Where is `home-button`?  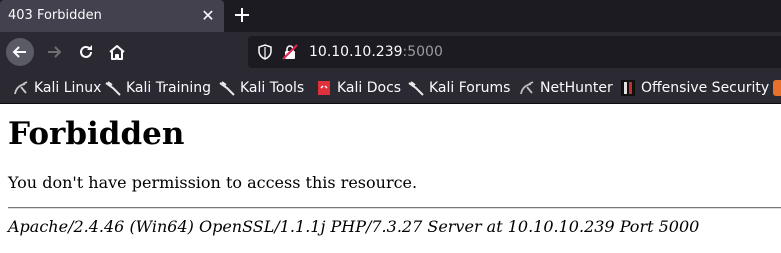 home-button is located at coordinates (117, 52).